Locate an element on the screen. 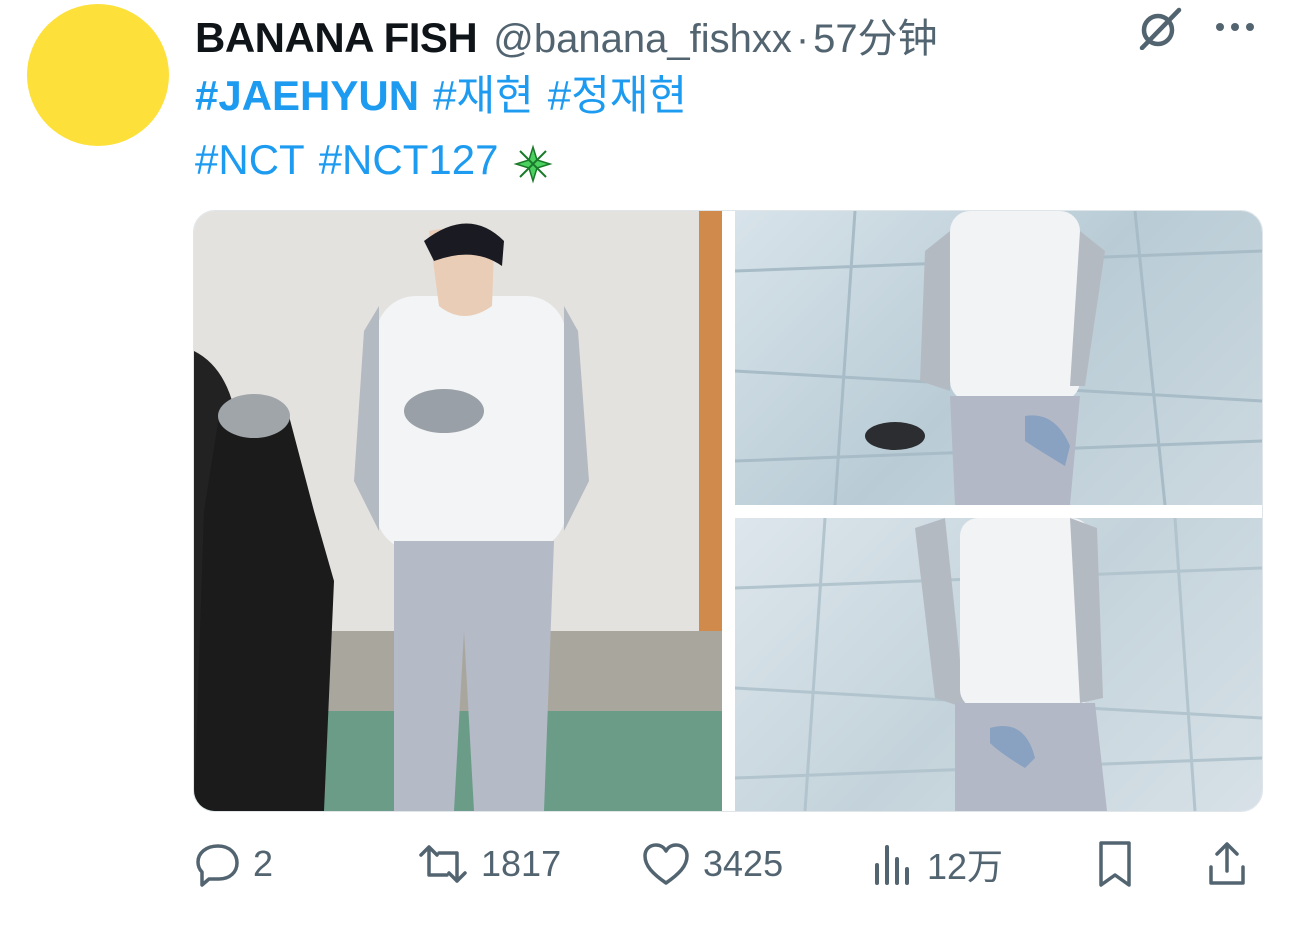  author-display-name: BANANA FISH is located at coordinates (336, 38).